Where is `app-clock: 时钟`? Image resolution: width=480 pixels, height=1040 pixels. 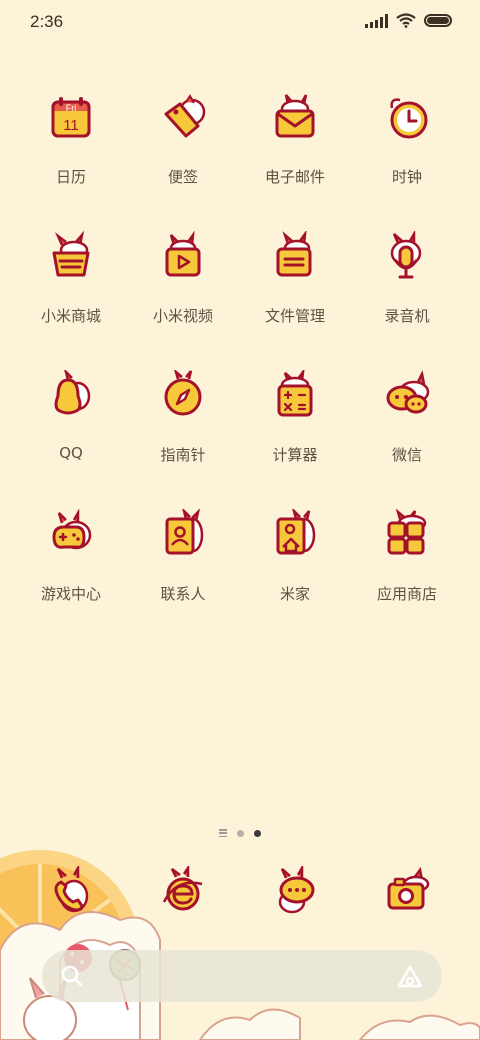 app-clock: 时钟 is located at coordinates (407, 139).